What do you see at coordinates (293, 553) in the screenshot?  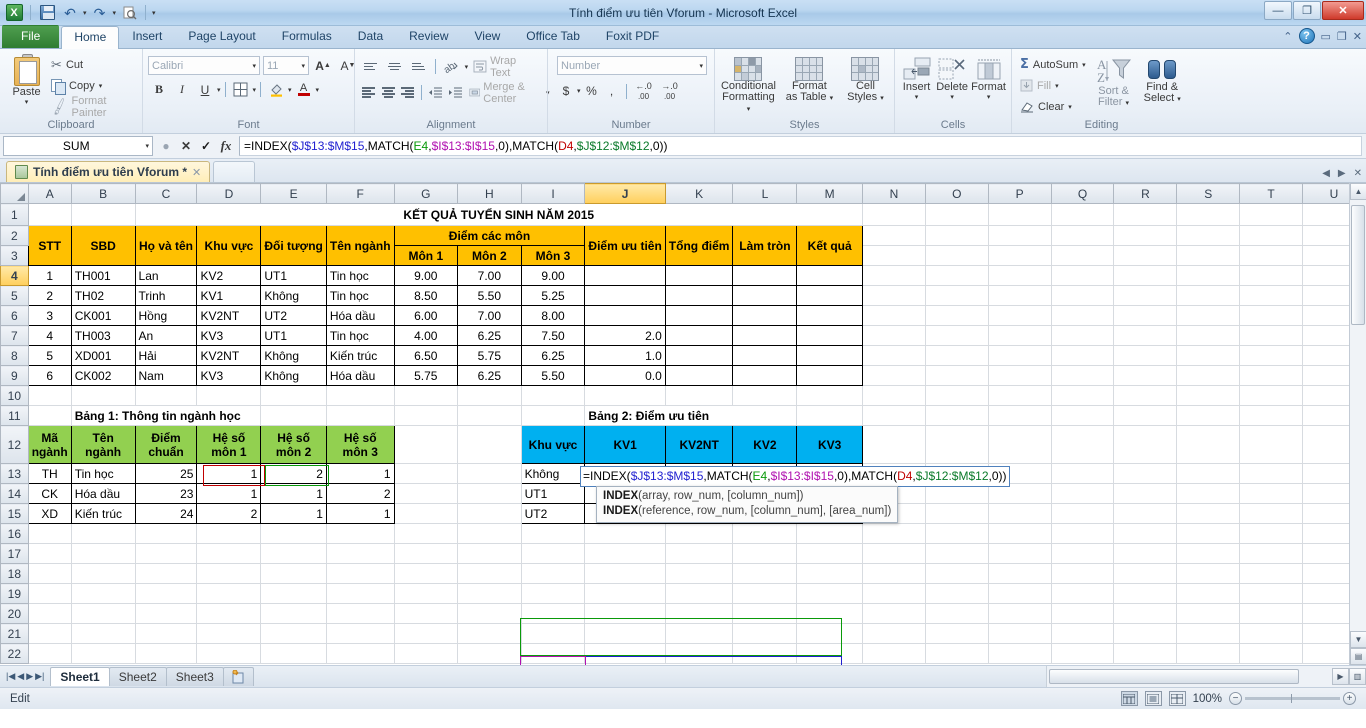 I see `cell-e17` at bounding box center [293, 553].